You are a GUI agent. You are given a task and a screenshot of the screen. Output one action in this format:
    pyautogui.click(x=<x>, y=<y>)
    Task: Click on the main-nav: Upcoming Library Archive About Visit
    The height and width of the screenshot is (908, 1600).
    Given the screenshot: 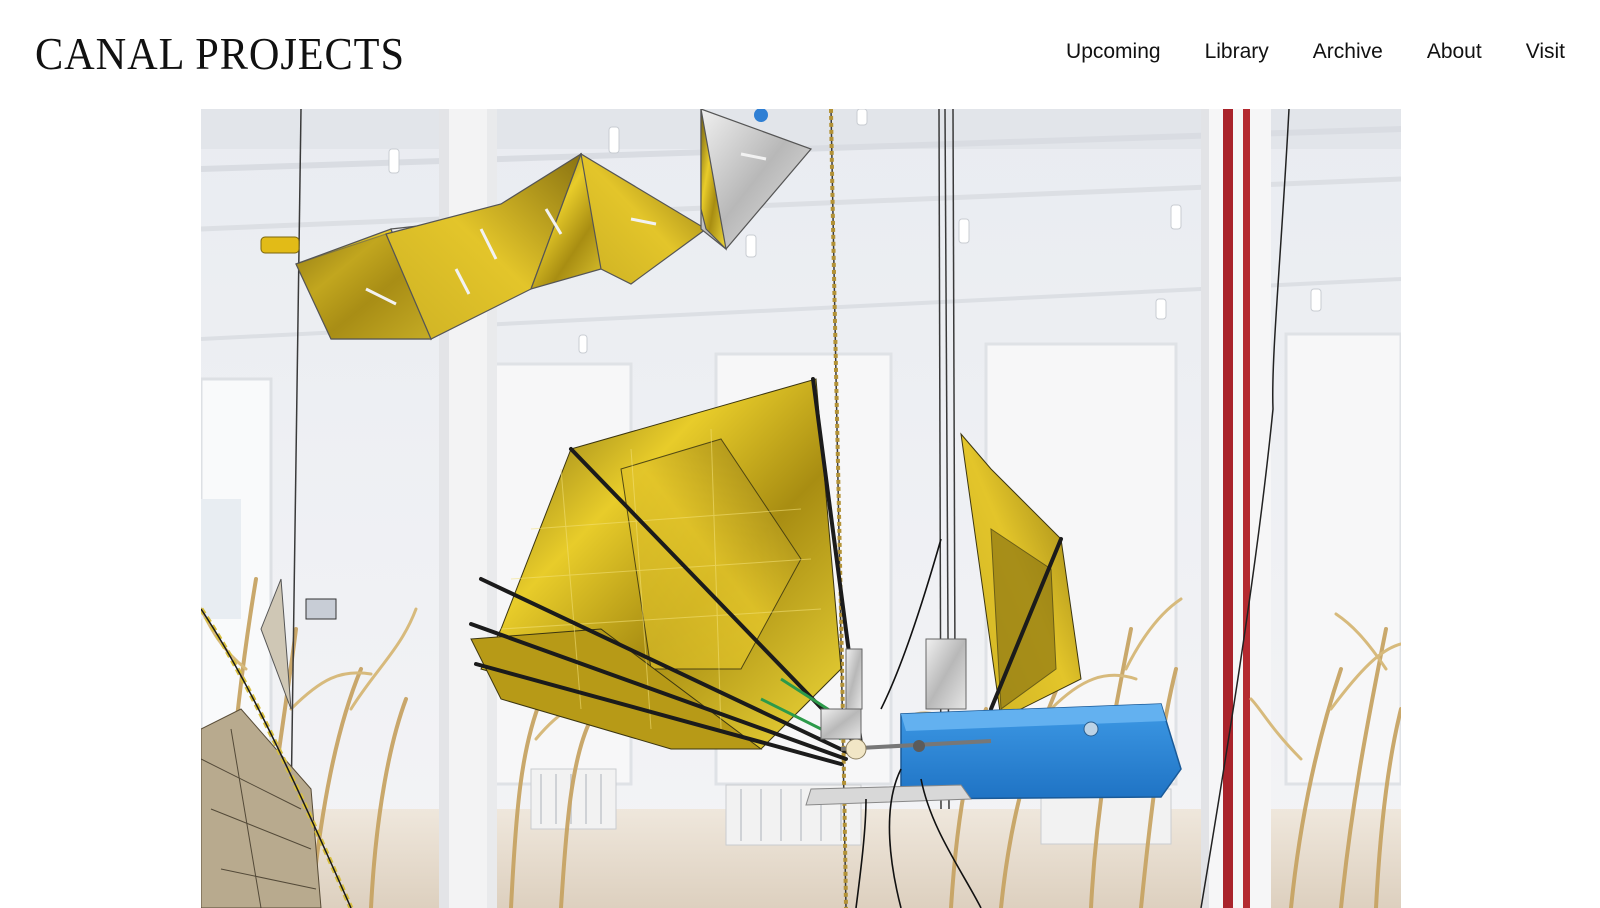 What is the action you would take?
    pyautogui.click(x=1315, y=52)
    